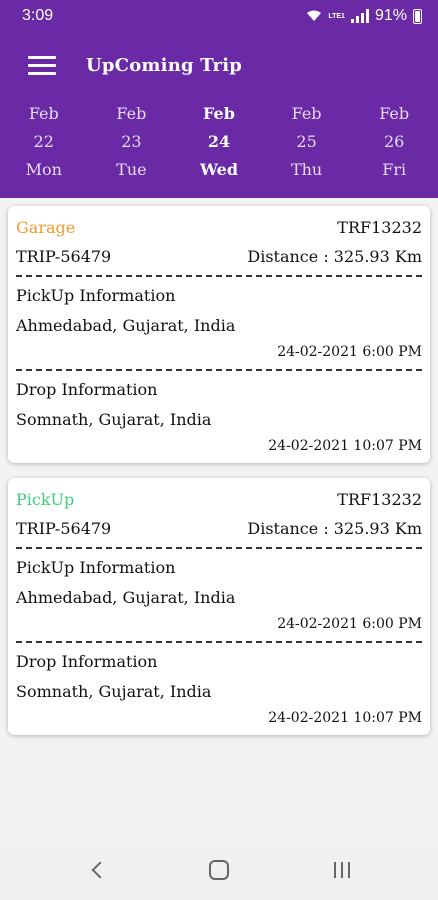 The height and width of the screenshot is (900, 438). I want to click on status-time: 3:09, so click(38, 15).